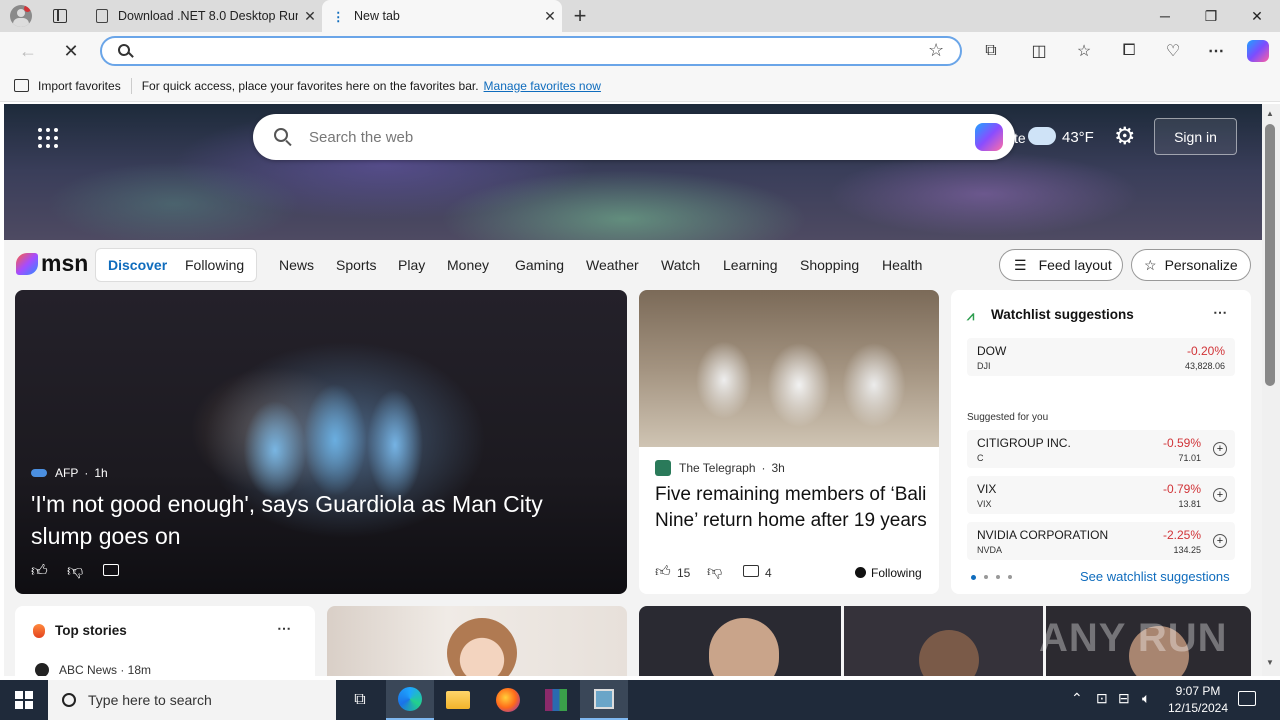 The width and height of the screenshot is (1280, 720). What do you see at coordinates (410, 700) in the screenshot?
I see `edge-app-icon` at bounding box center [410, 700].